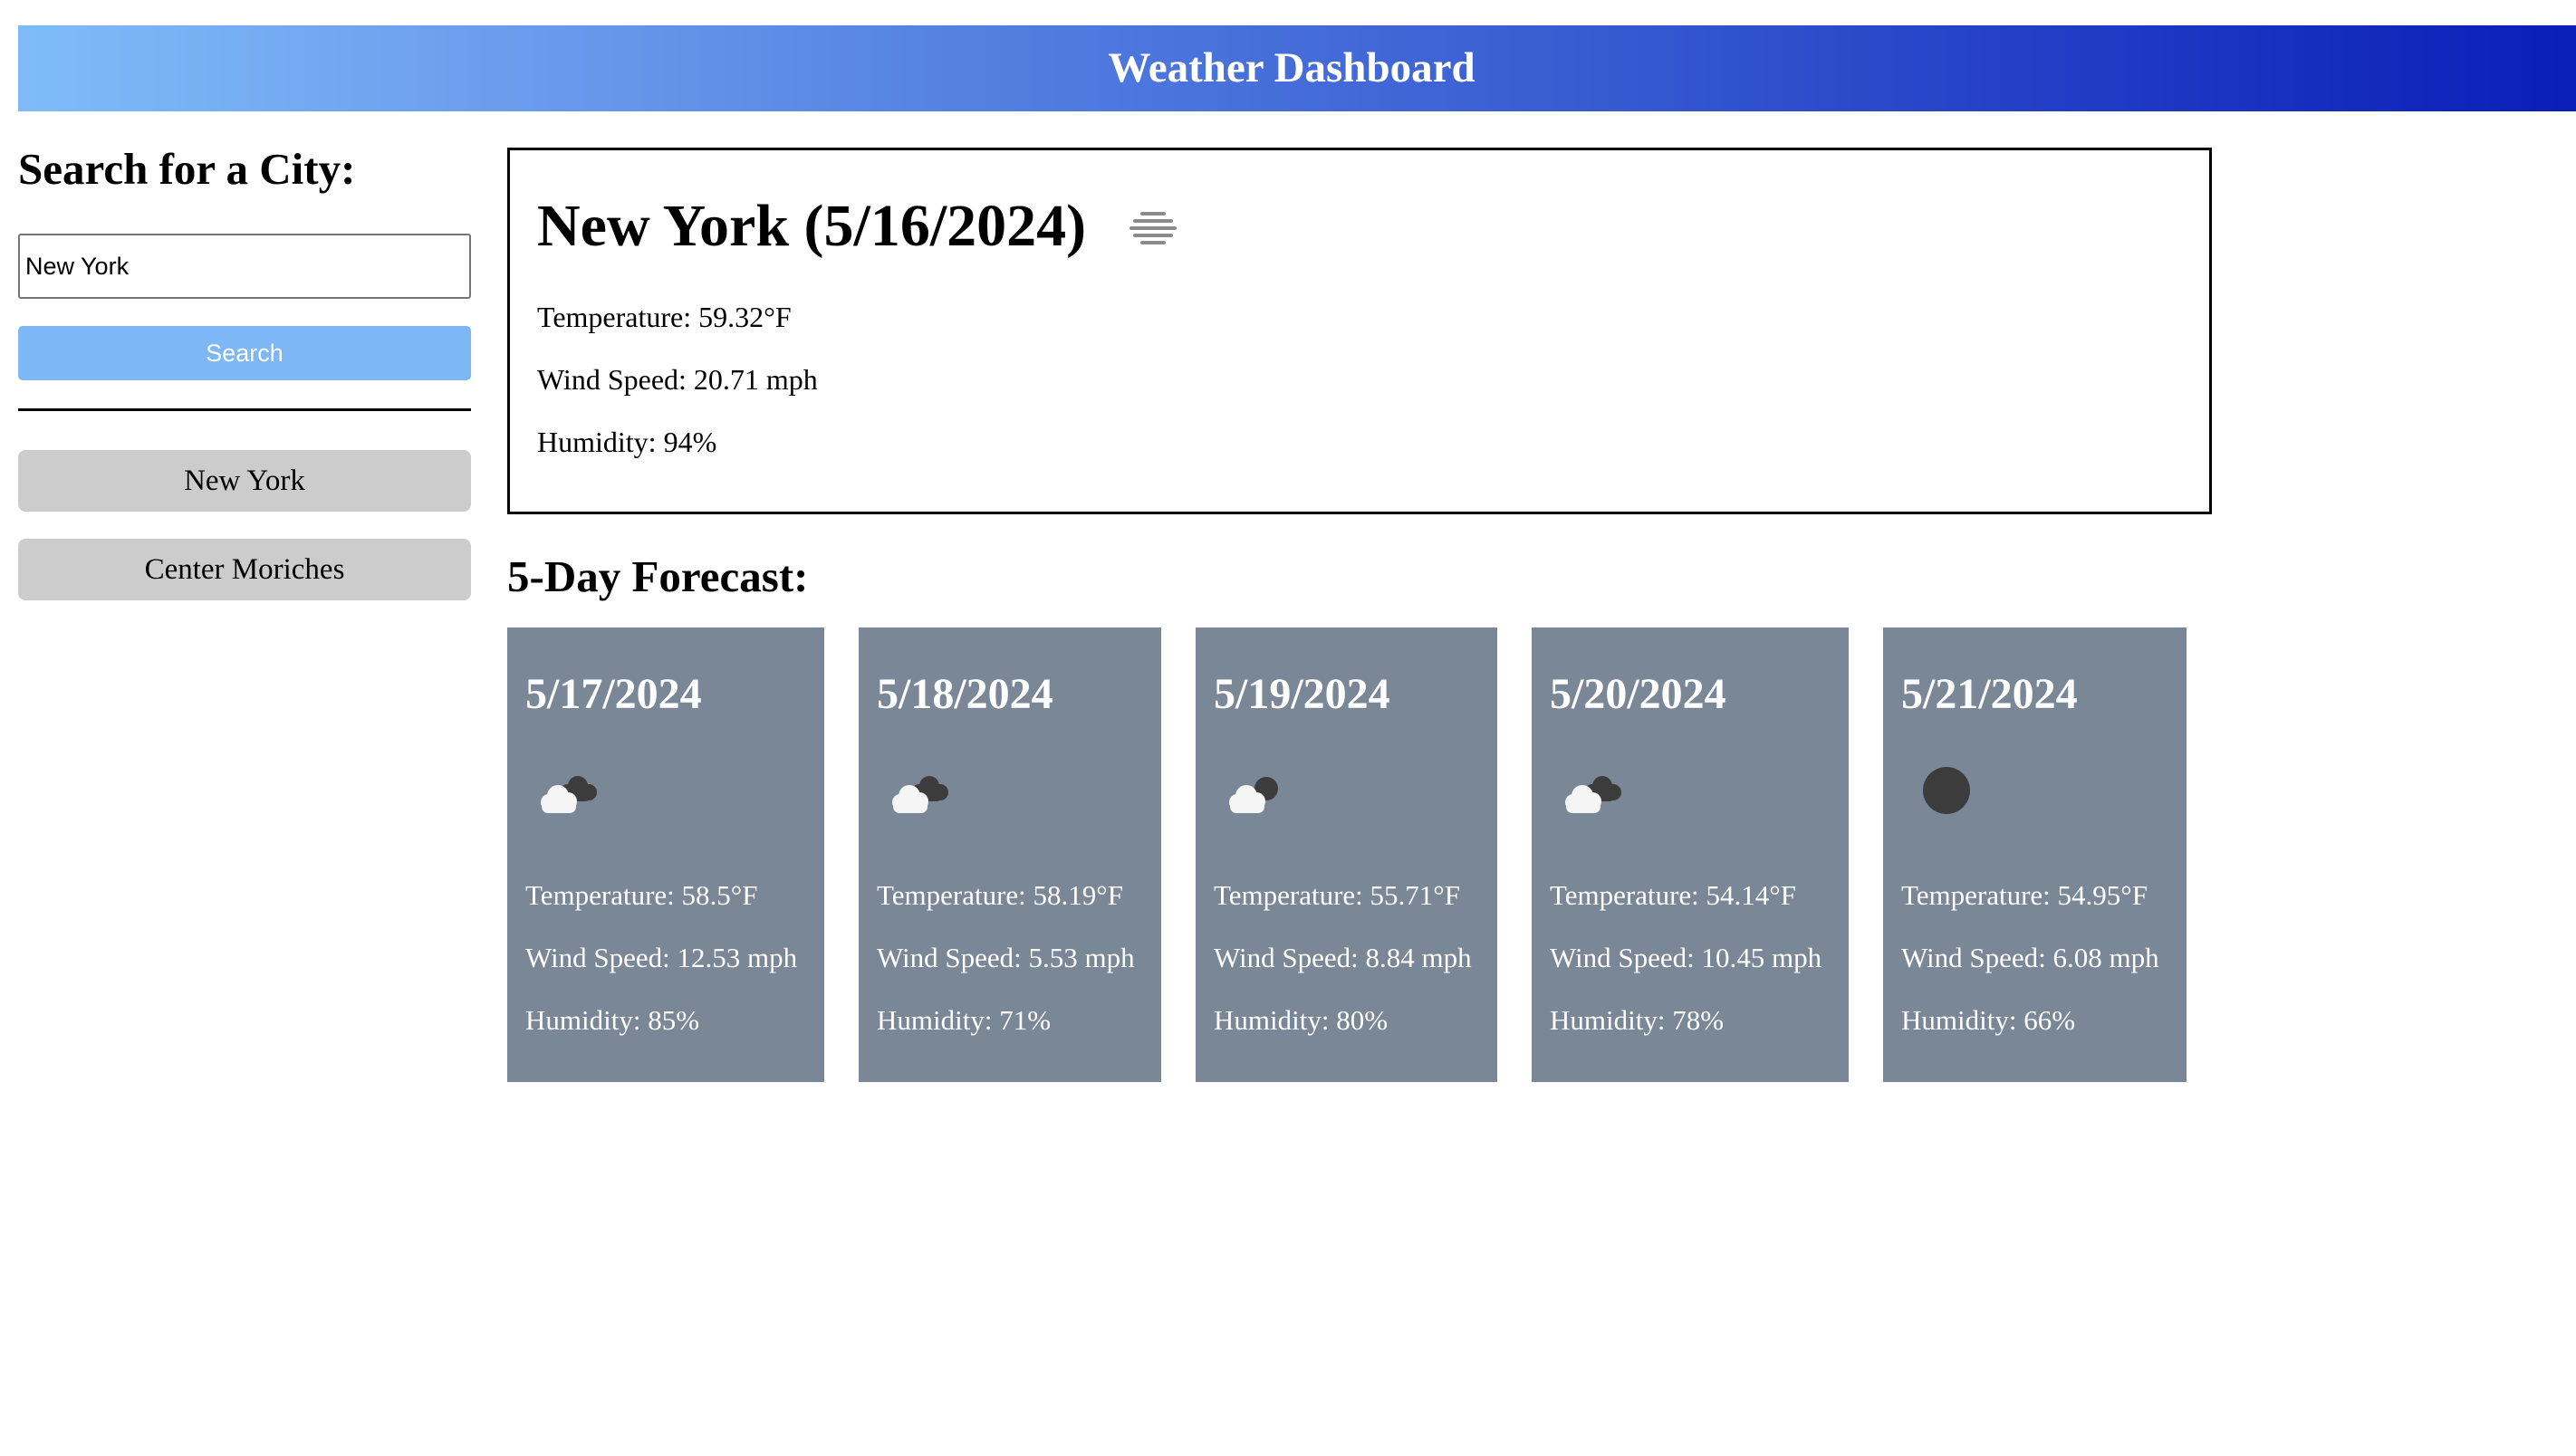 Image resolution: width=2576 pixels, height=1456 pixels. Describe the element at coordinates (964, 1020) in the screenshot. I see `forecast-humidity: Humidity: 71%` at that location.